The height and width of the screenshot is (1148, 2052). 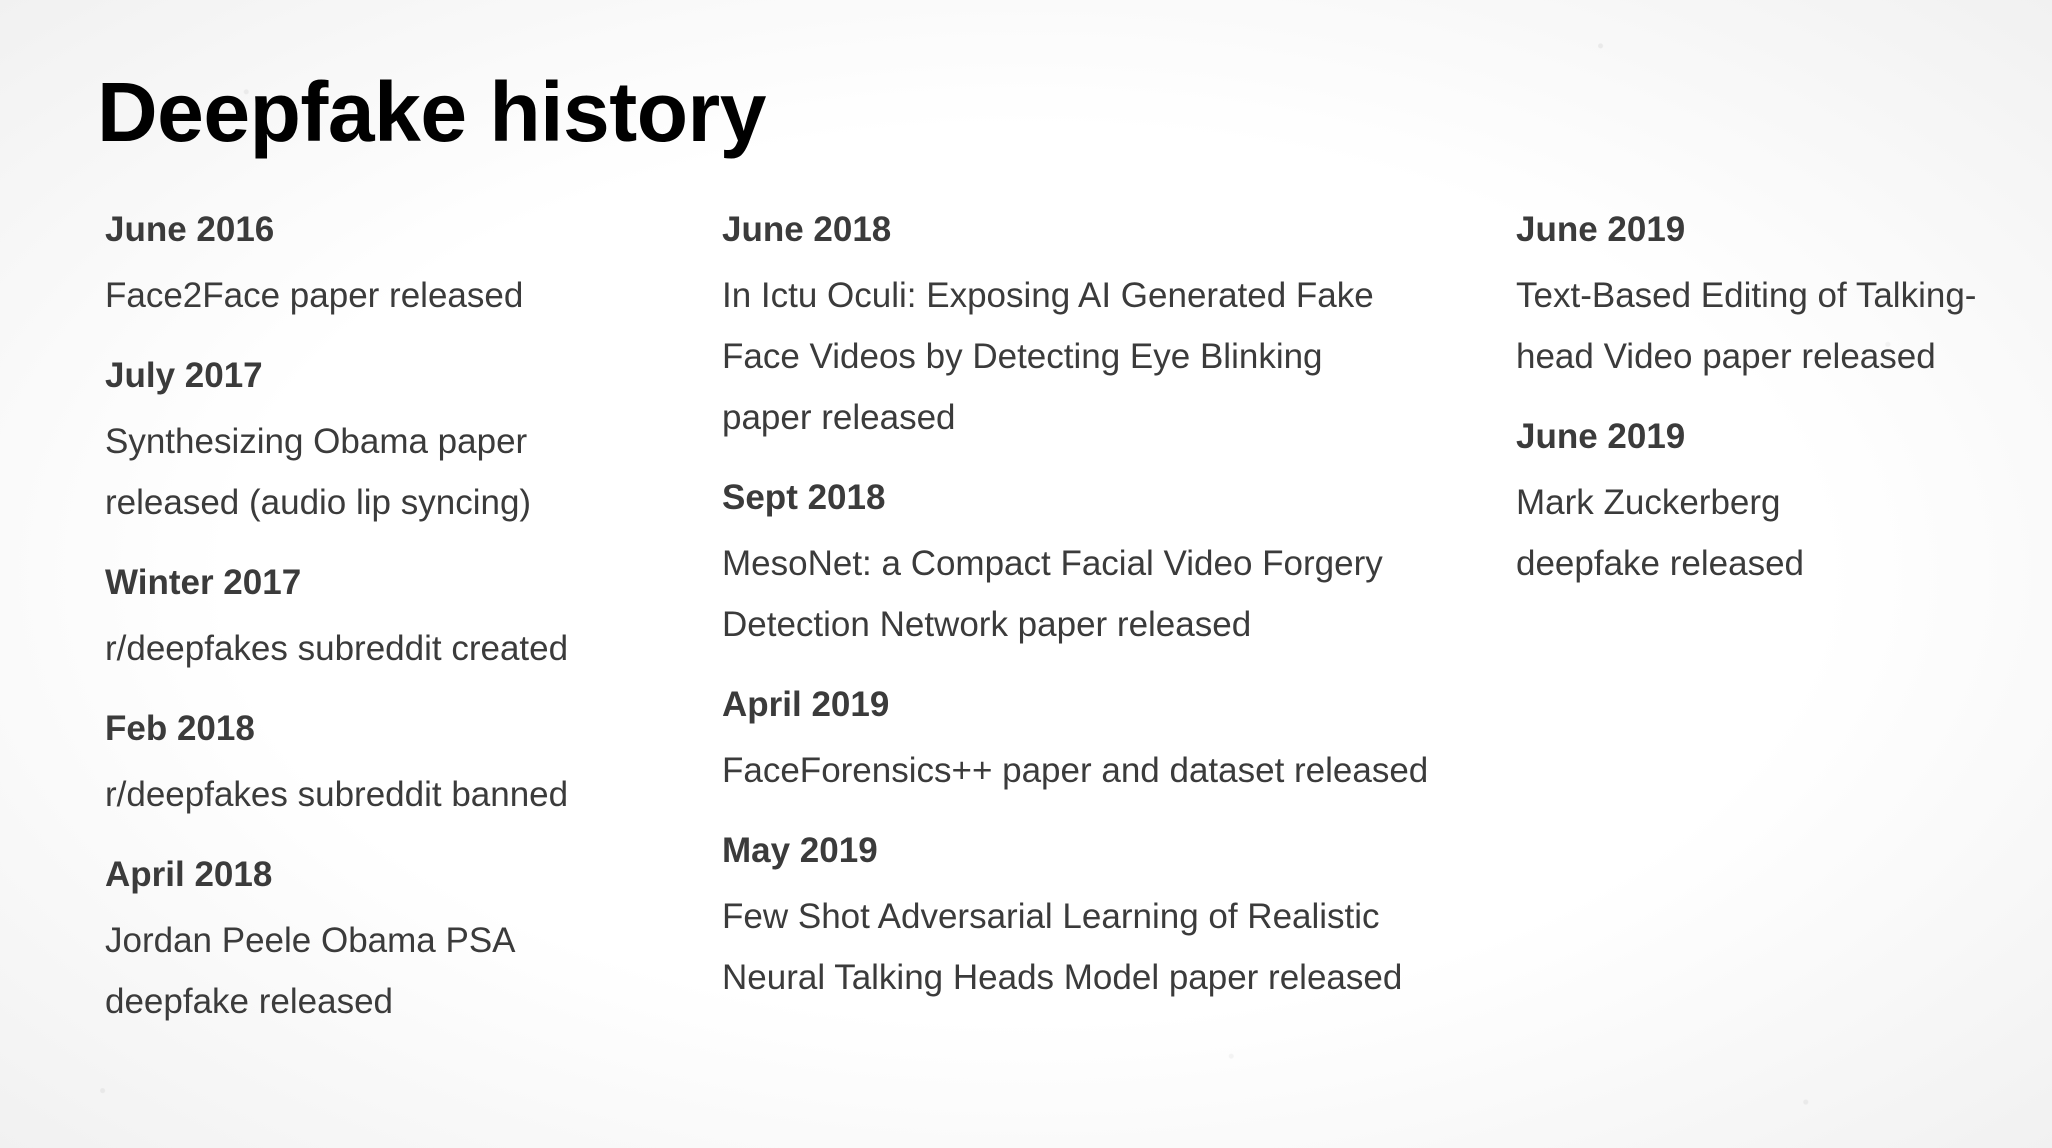 I want to click on entry-description-line: Detection Network paper released, so click(x=987, y=624).